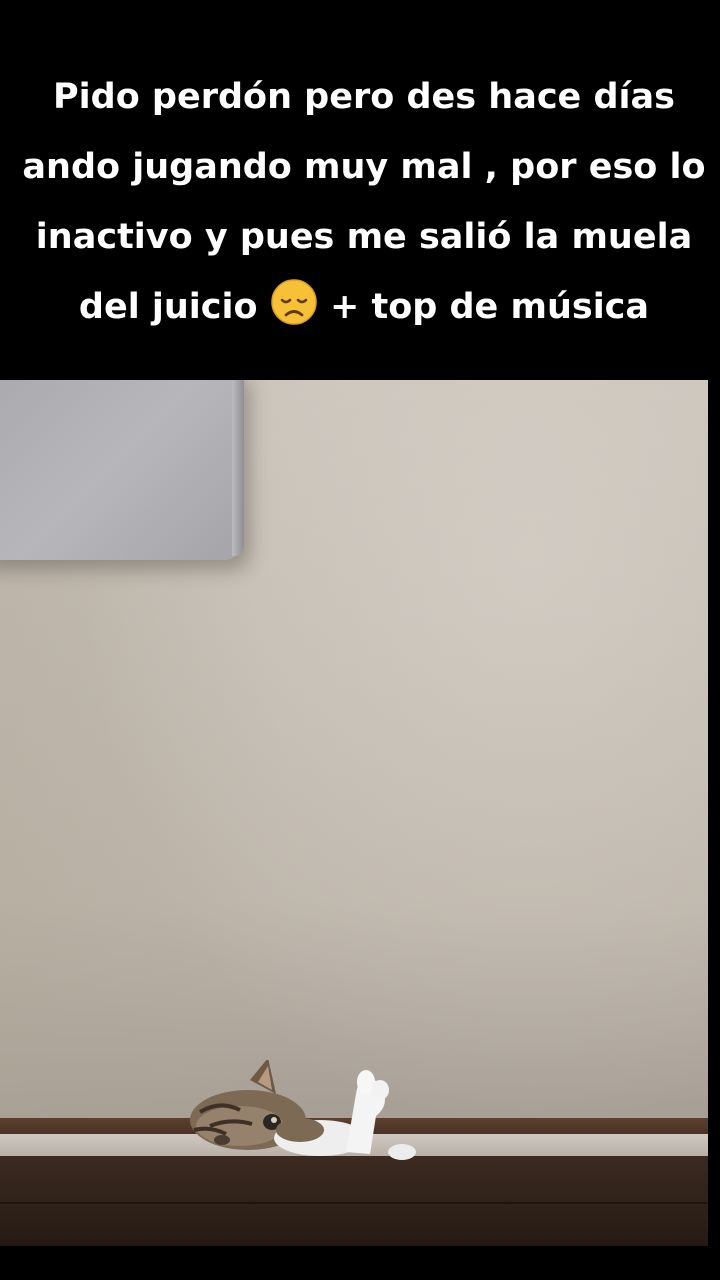  Describe the element at coordinates (238, 468) in the screenshot. I see `tv-edge` at that location.